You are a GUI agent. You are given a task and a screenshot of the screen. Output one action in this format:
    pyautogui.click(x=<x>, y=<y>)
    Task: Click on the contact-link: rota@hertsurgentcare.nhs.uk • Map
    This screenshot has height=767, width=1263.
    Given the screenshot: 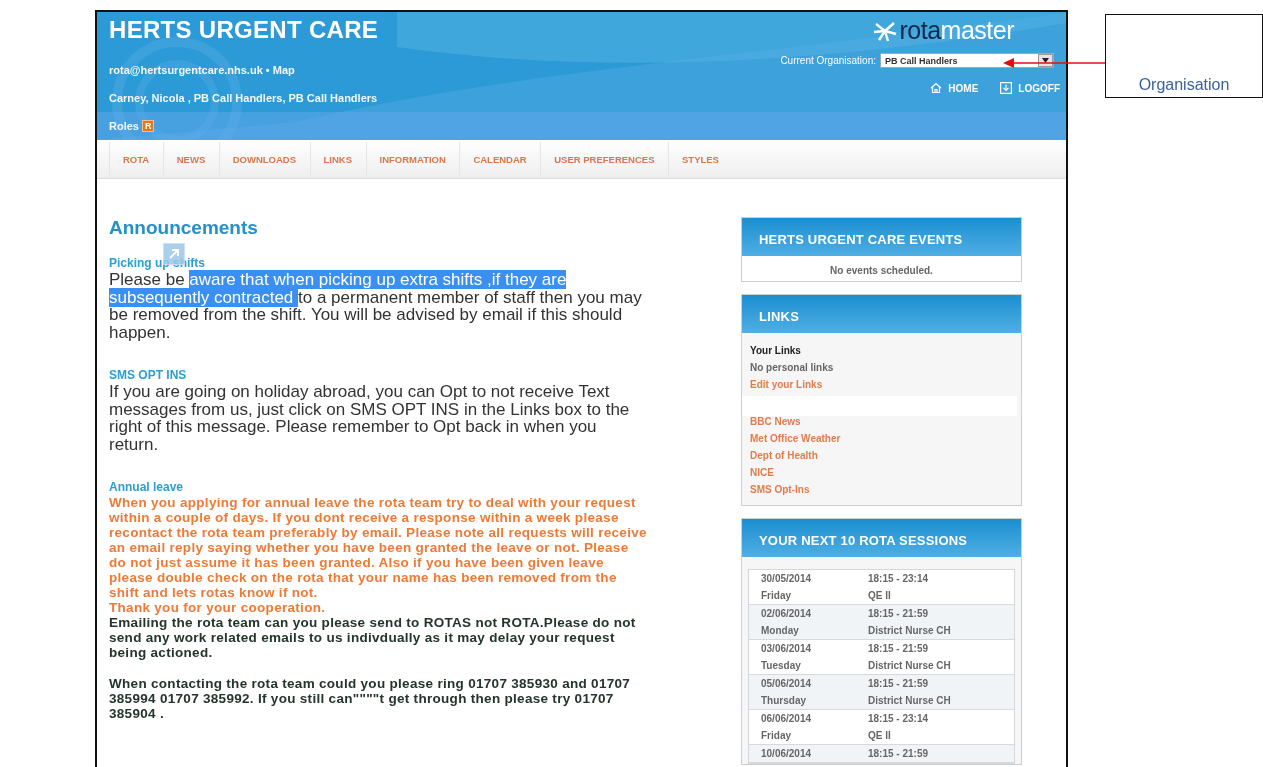 What is the action you would take?
    pyautogui.click(x=202, y=70)
    